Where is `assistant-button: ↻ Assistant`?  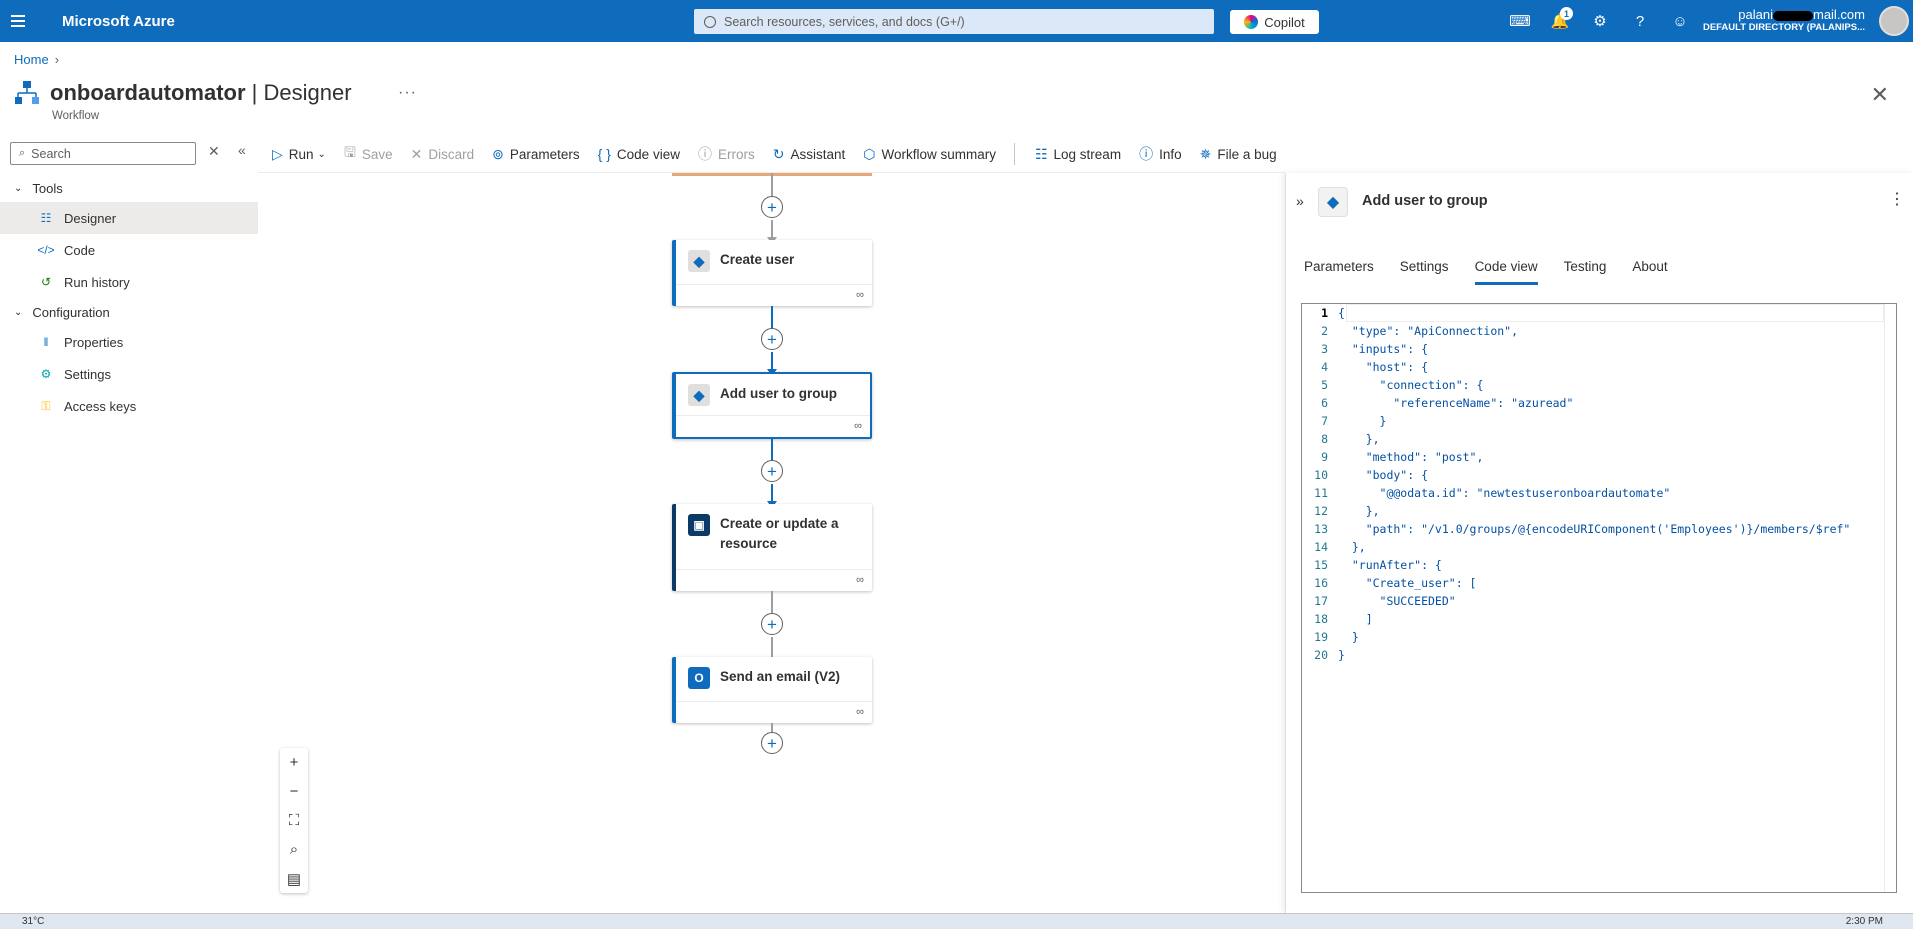 assistant-button: ↻ Assistant is located at coordinates (809, 154).